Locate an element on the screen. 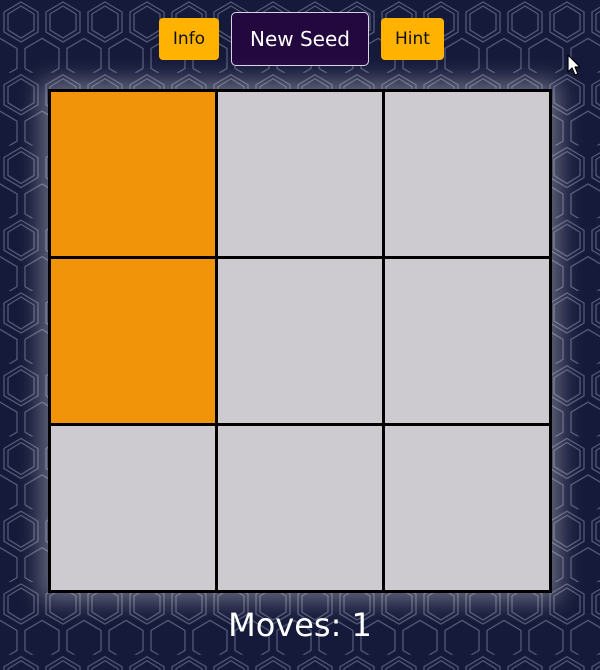  board-tile-r2-c2 is located at coordinates (300, 341).